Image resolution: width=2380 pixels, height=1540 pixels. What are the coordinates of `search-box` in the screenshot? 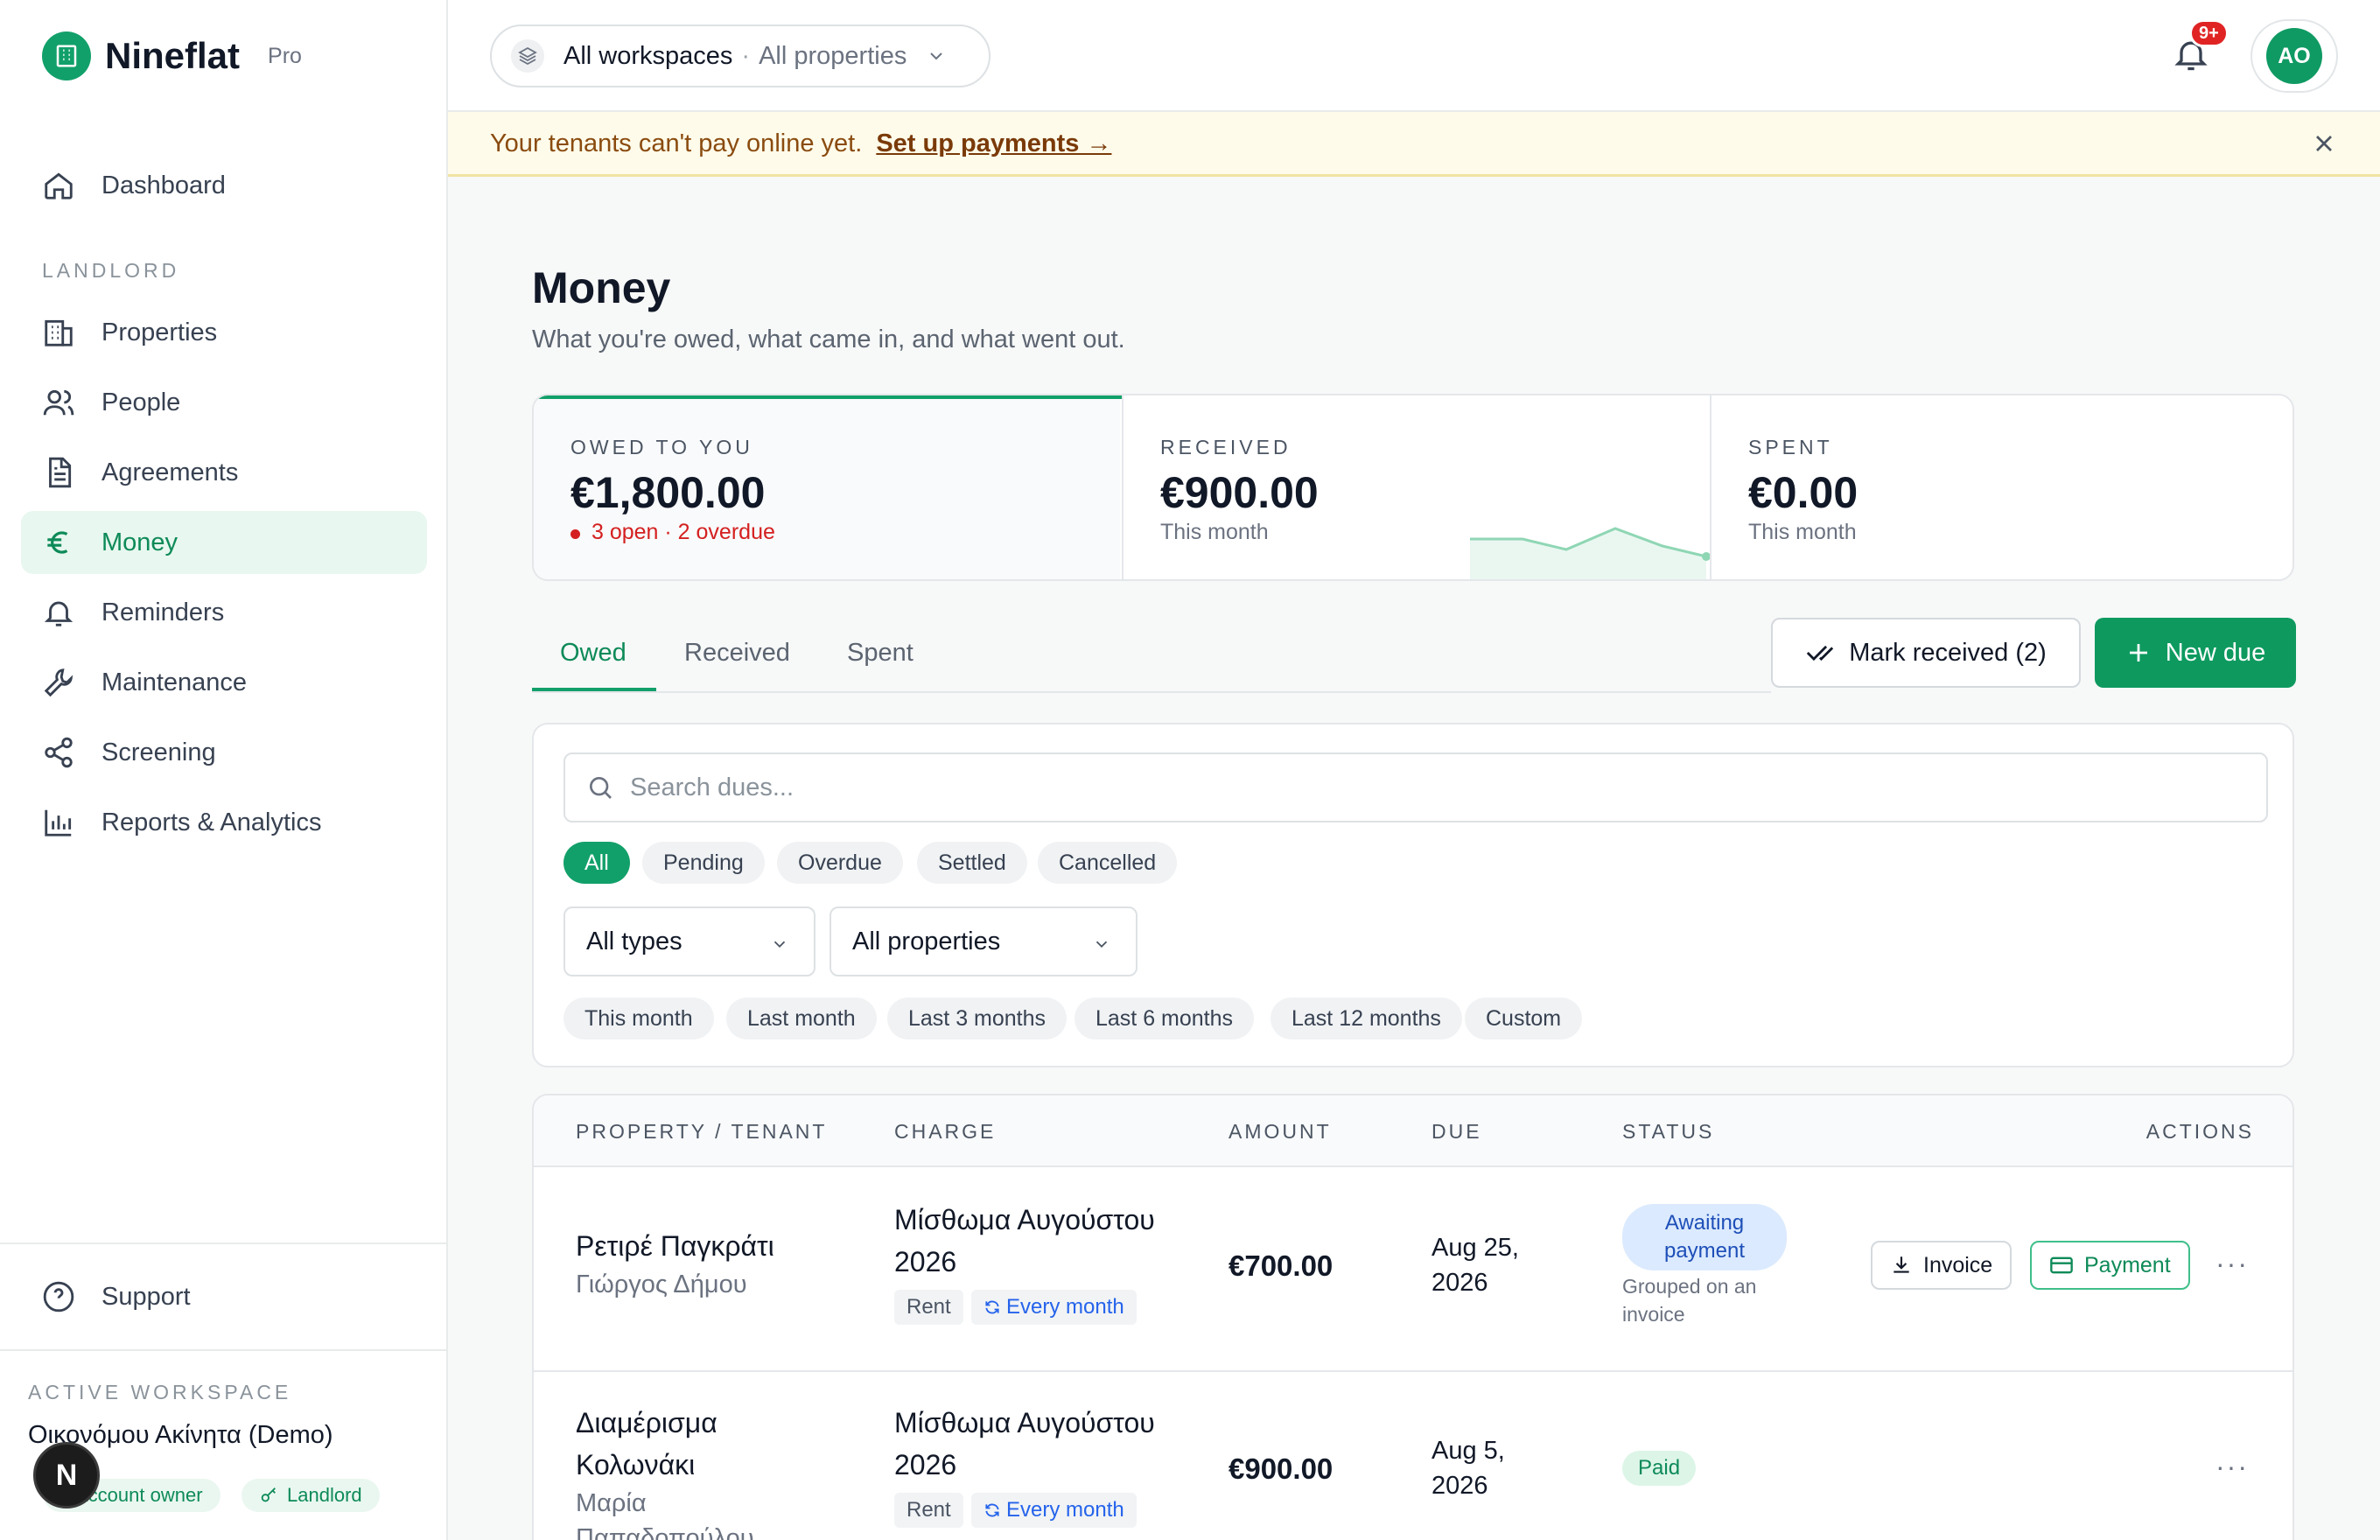 It's located at (1416, 787).